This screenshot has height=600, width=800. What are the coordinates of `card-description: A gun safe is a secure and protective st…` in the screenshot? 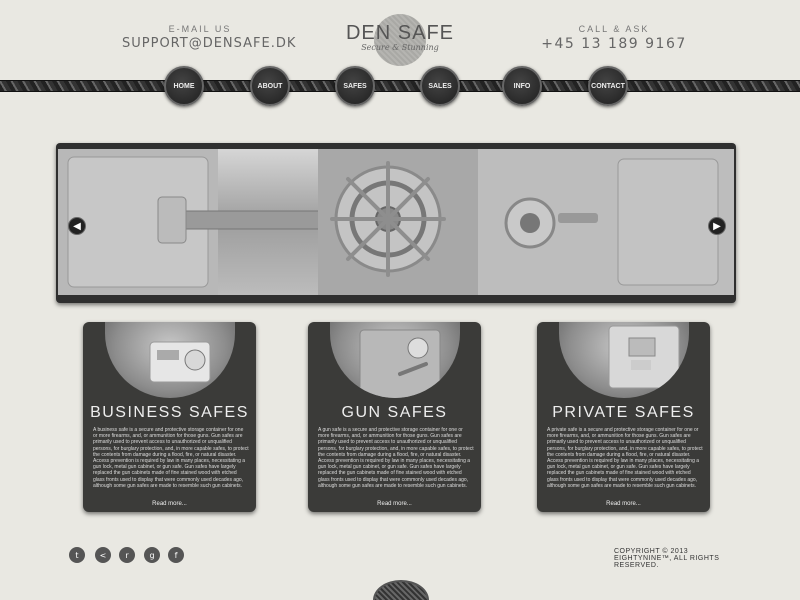 It's located at (396, 458).